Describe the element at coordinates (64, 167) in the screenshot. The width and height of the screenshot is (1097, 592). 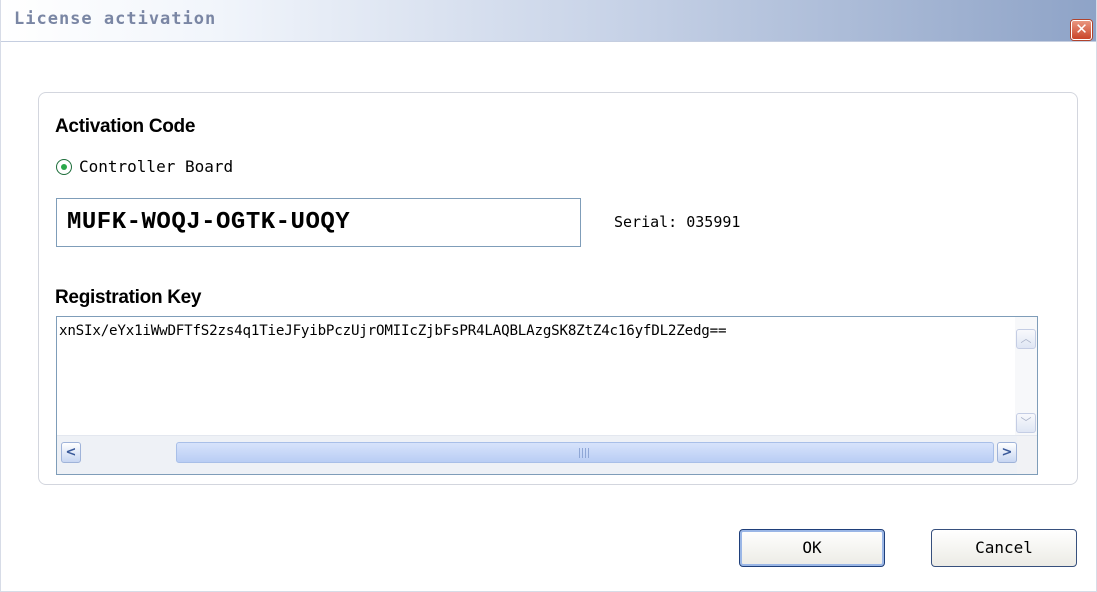
I see `radio-selected-icon` at that location.